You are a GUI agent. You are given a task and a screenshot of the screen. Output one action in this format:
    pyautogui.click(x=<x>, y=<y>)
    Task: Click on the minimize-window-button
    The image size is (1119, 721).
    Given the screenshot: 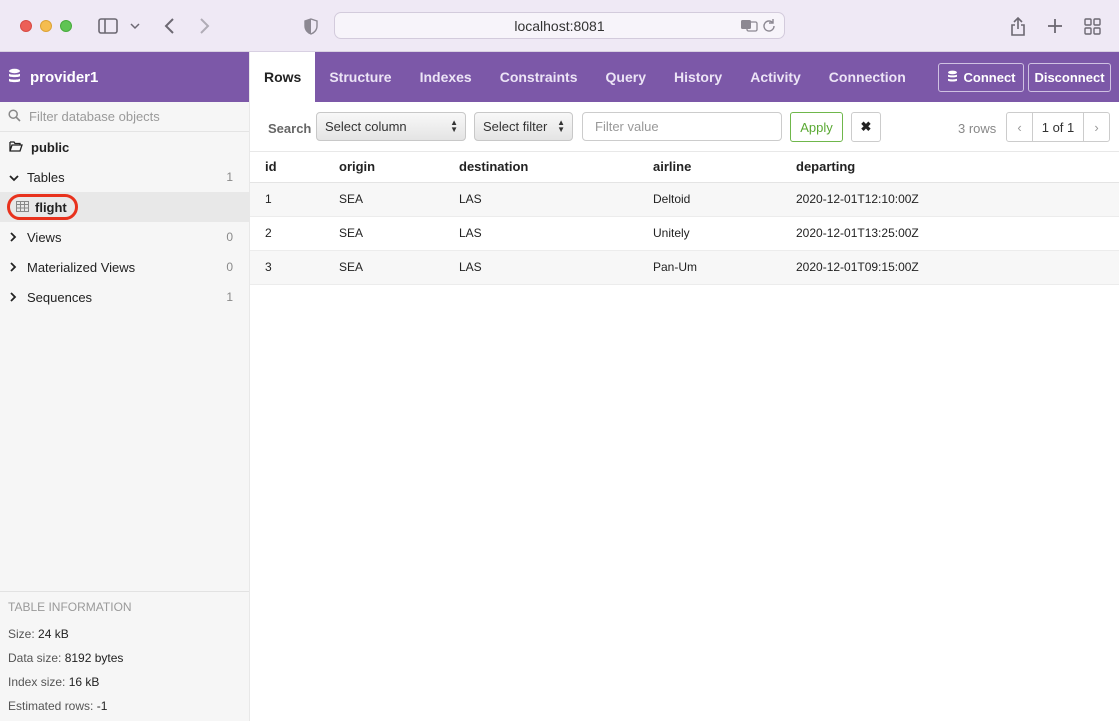 What is the action you would take?
    pyautogui.click(x=46, y=26)
    